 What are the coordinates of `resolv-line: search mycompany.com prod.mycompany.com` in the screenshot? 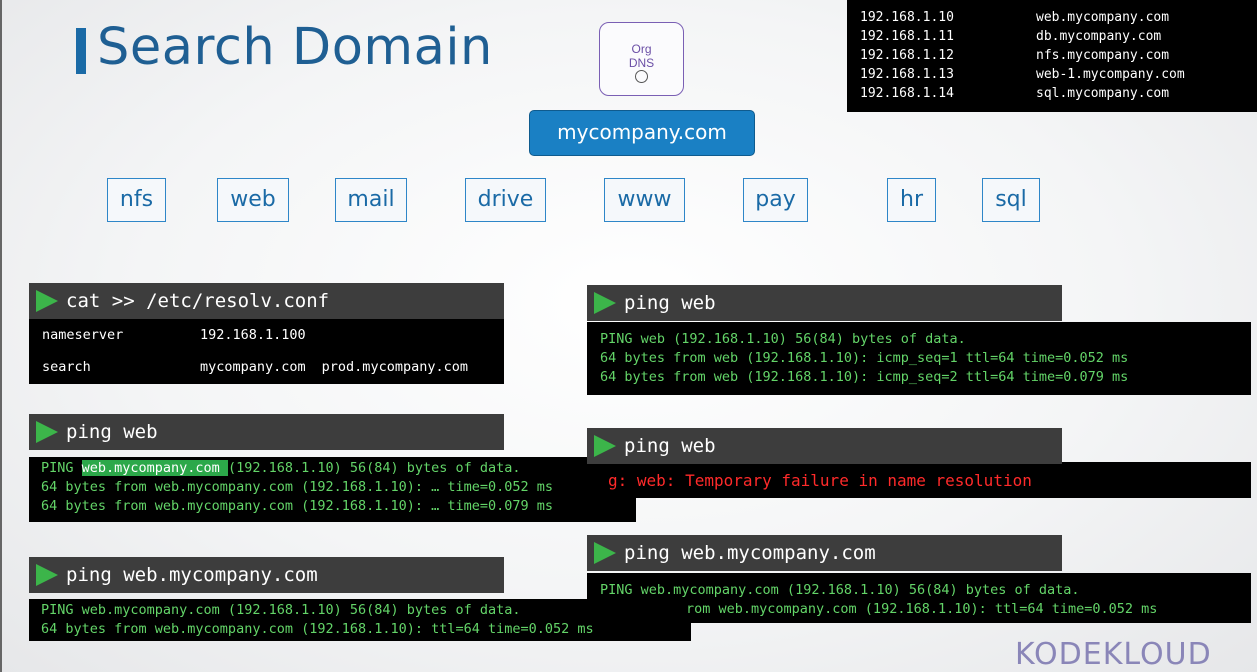 It's located at (266, 367).